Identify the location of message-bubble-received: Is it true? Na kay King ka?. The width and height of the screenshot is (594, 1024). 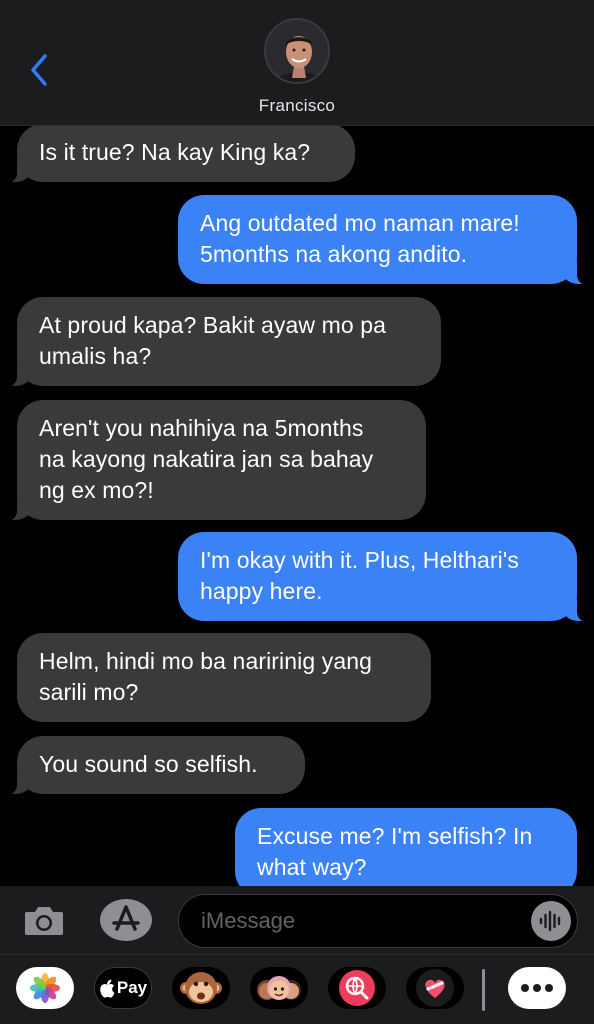
(179, 154).